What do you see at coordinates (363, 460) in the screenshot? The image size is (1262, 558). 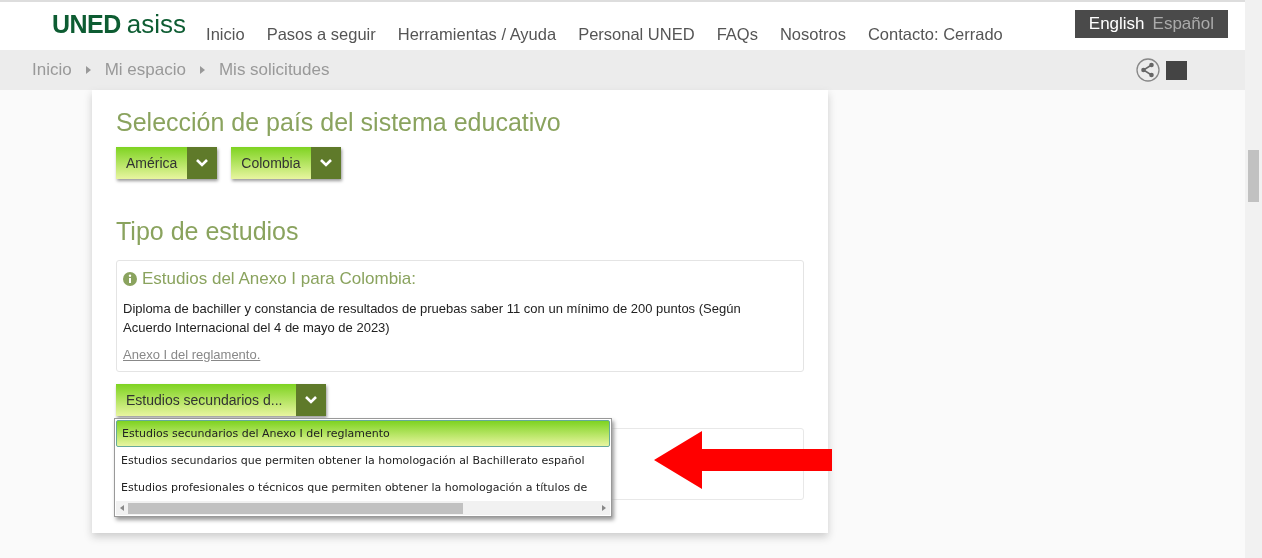 I see `dropdown-option: Estudios secundarios que permiten obtener la homologación al Bachillerato español` at bounding box center [363, 460].